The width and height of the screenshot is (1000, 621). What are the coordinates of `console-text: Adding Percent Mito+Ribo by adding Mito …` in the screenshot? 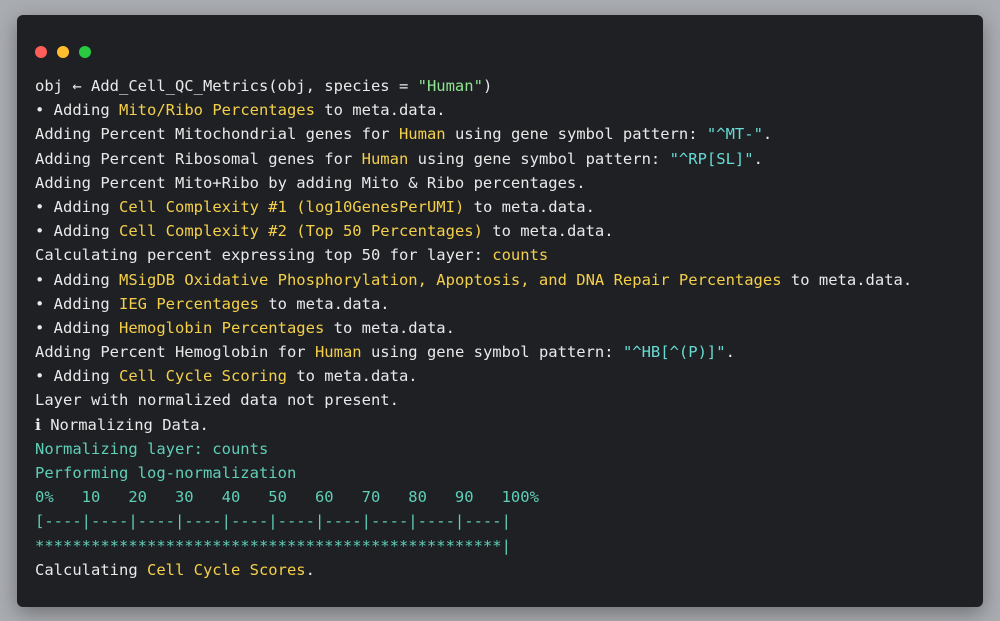 It's located at (310, 182).